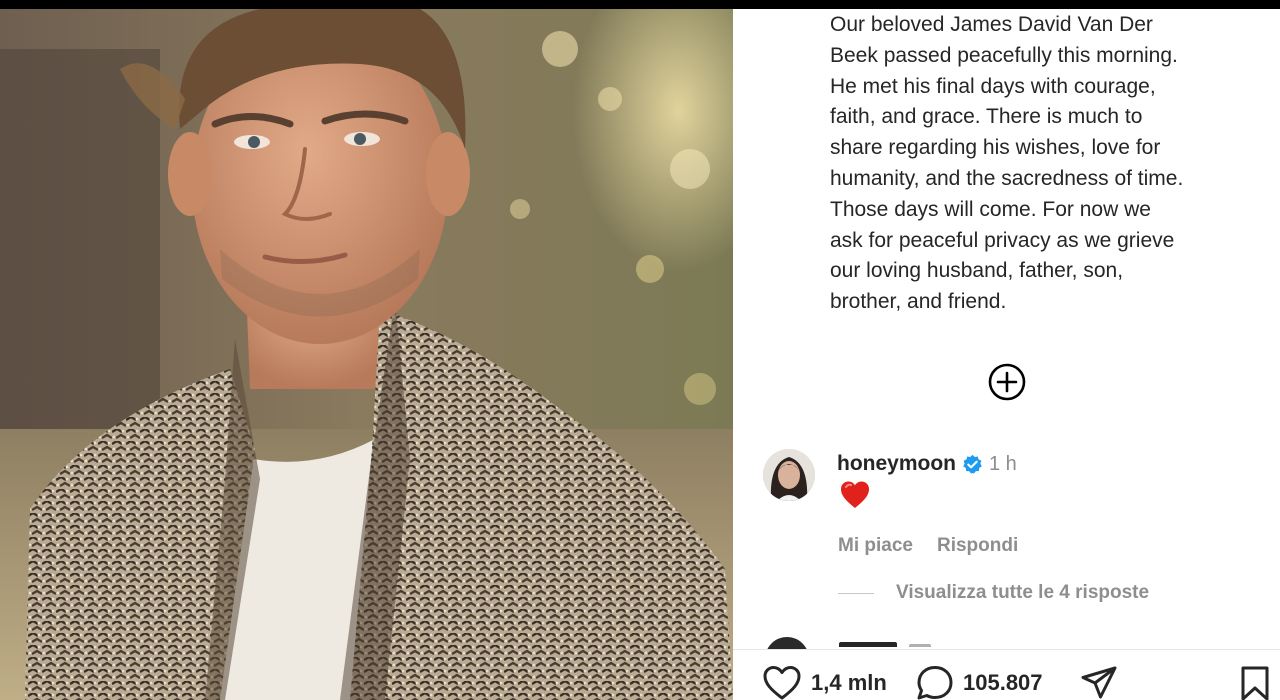 The height and width of the screenshot is (700, 1280). I want to click on bookmark-button, so click(1255, 682).